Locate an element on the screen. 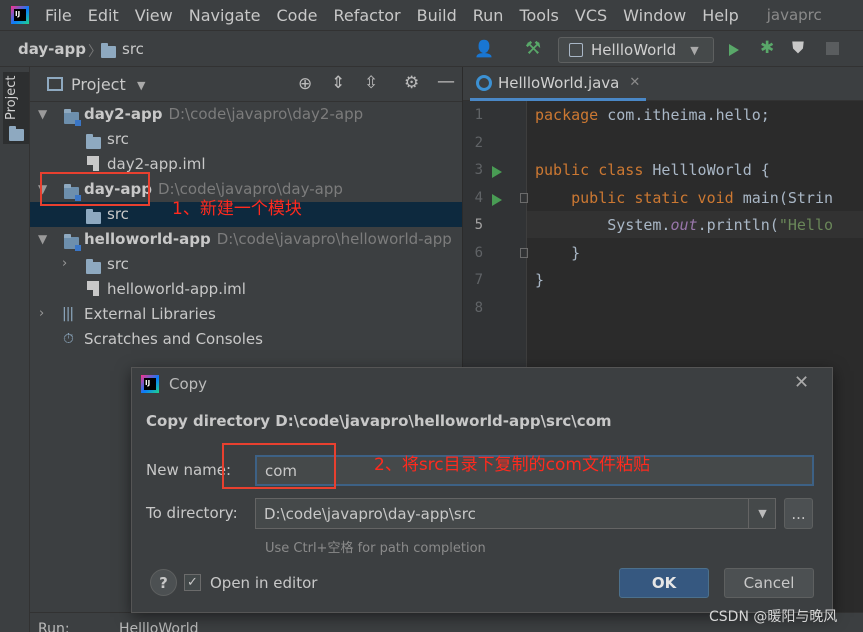  open-in-editor-label: Open in editor is located at coordinates (263, 583).